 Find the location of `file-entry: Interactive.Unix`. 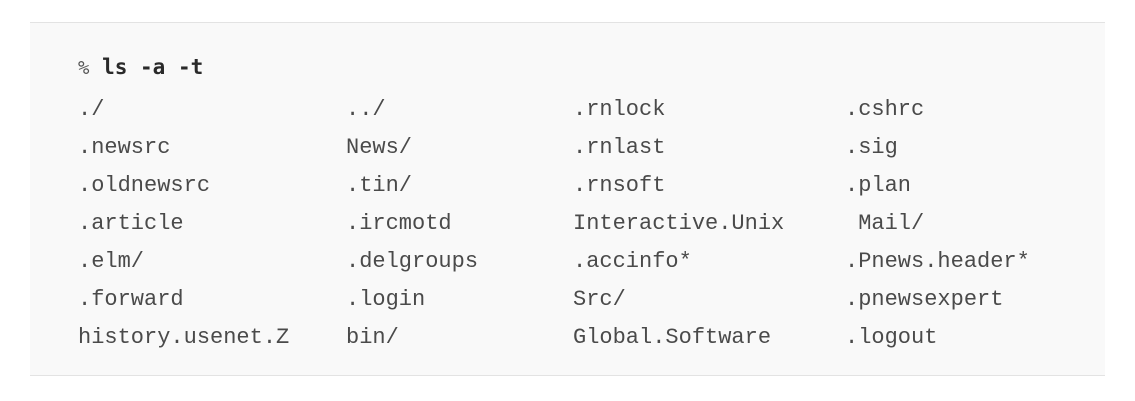

file-entry: Interactive.Unix is located at coordinates (679, 223).